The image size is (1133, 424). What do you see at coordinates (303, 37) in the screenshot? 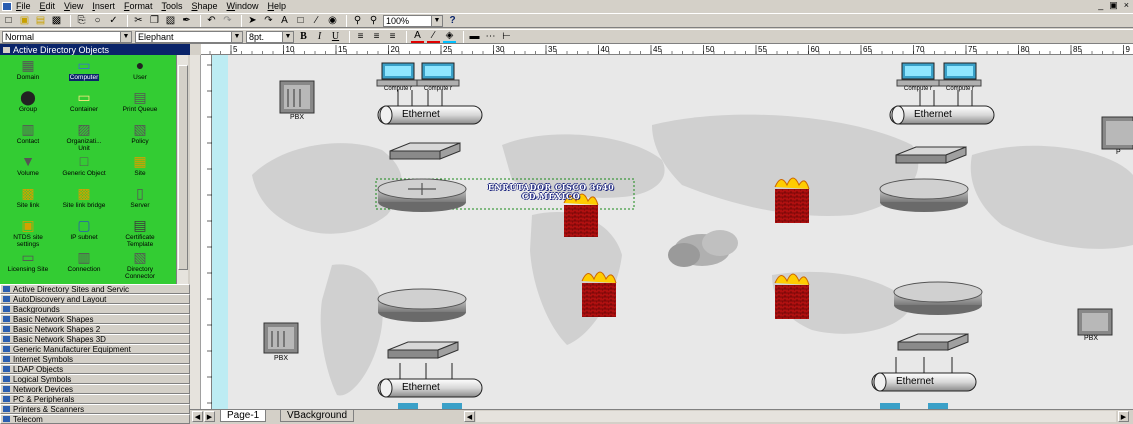
I see `bold-icon: B` at bounding box center [303, 37].